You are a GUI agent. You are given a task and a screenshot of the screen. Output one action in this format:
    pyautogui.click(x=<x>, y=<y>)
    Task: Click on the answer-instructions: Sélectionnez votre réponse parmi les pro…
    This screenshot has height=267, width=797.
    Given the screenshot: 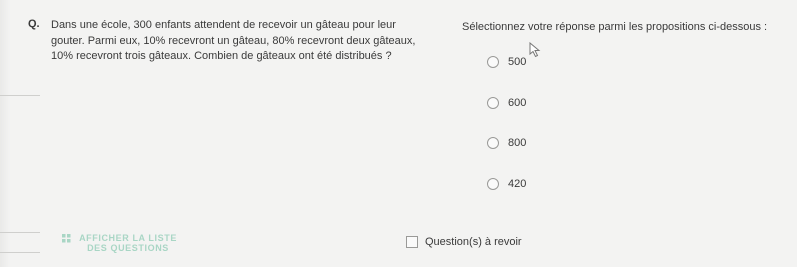 What is the action you would take?
    pyautogui.click(x=615, y=27)
    